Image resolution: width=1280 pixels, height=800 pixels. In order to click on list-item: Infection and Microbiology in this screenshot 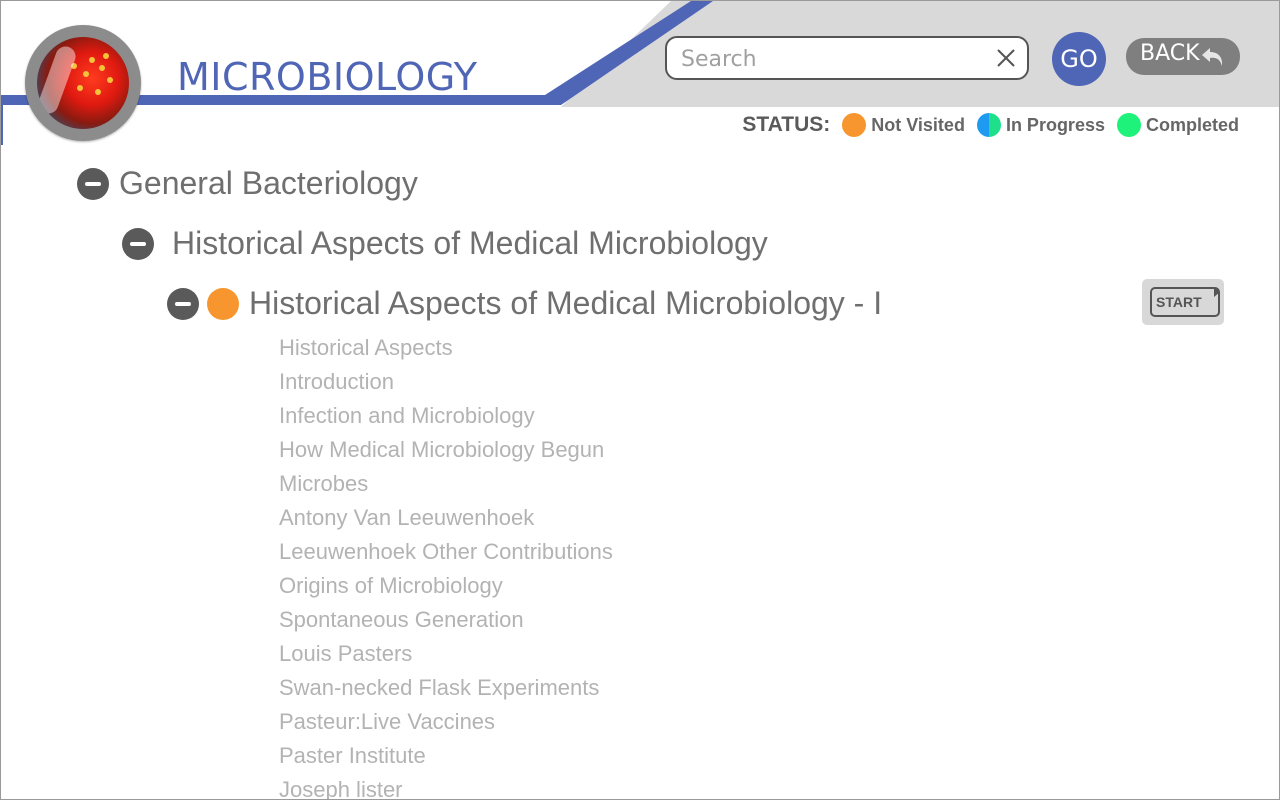, I will do `click(446, 416)`.